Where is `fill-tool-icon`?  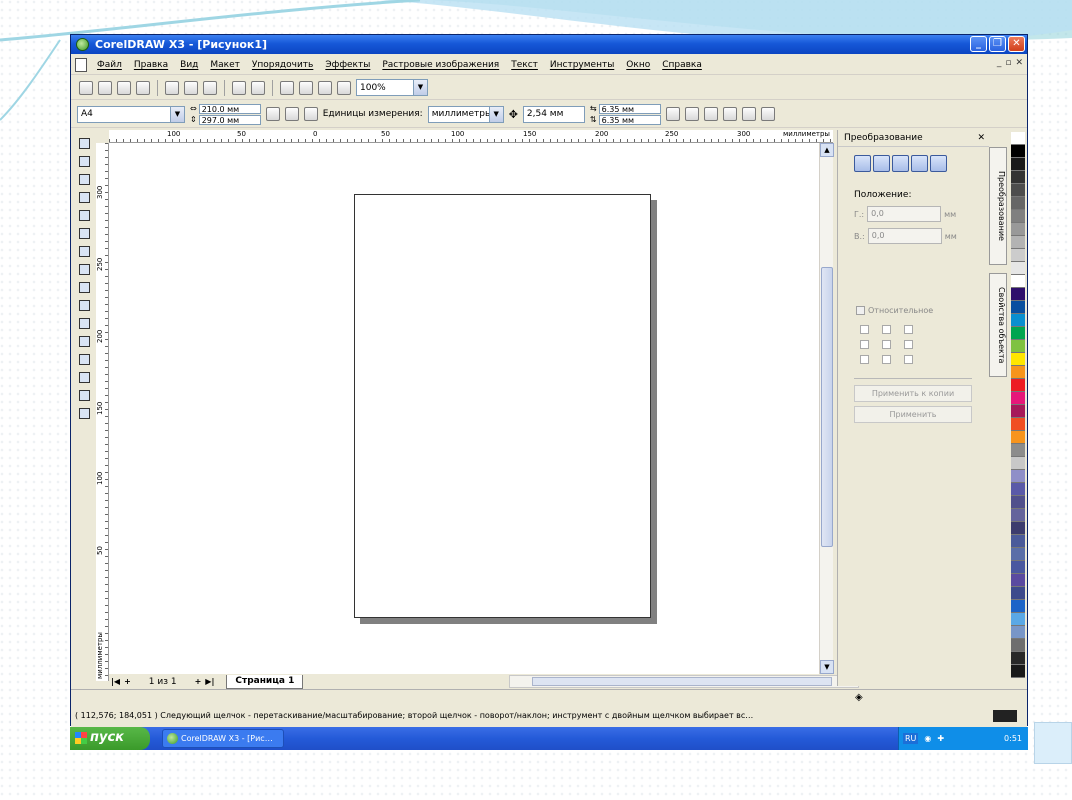 fill-tool-icon is located at coordinates (84, 395).